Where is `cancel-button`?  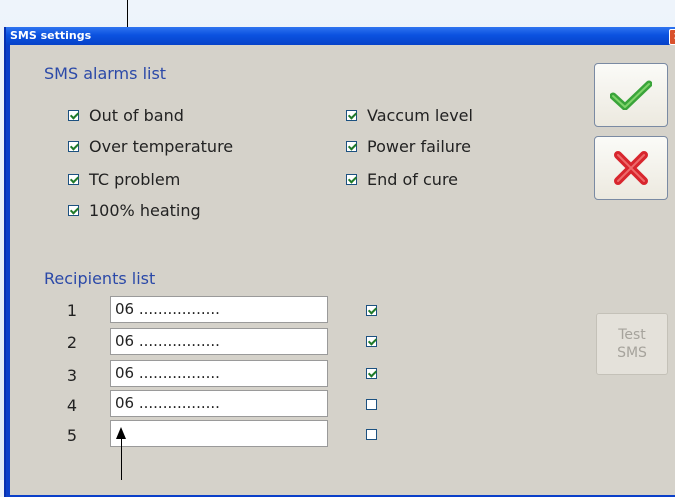
cancel-button is located at coordinates (631, 168).